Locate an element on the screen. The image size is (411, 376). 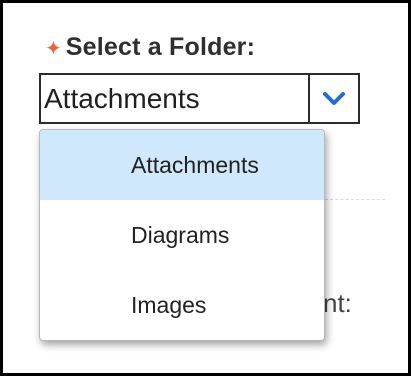
background-field-label: nt: is located at coordinates (337, 303).